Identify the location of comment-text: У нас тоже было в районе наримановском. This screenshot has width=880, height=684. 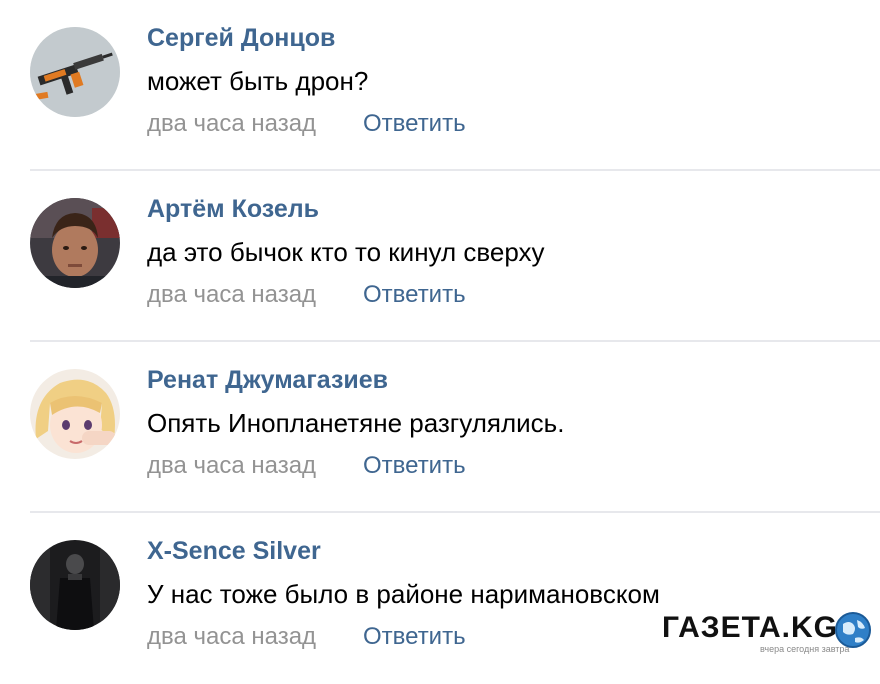
(403, 594).